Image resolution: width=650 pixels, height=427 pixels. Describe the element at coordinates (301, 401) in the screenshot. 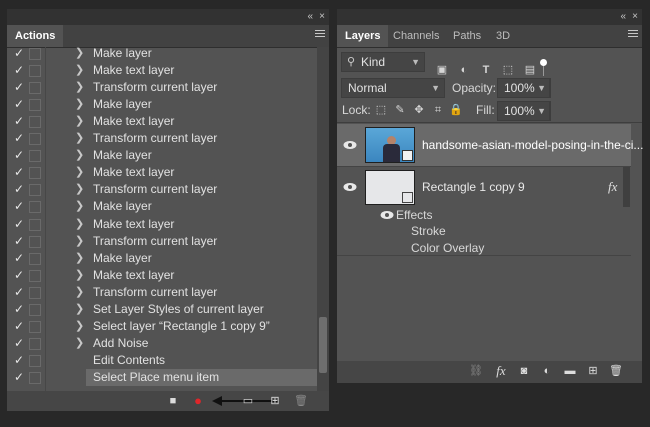

I see `delete-icon: 🗑` at that location.